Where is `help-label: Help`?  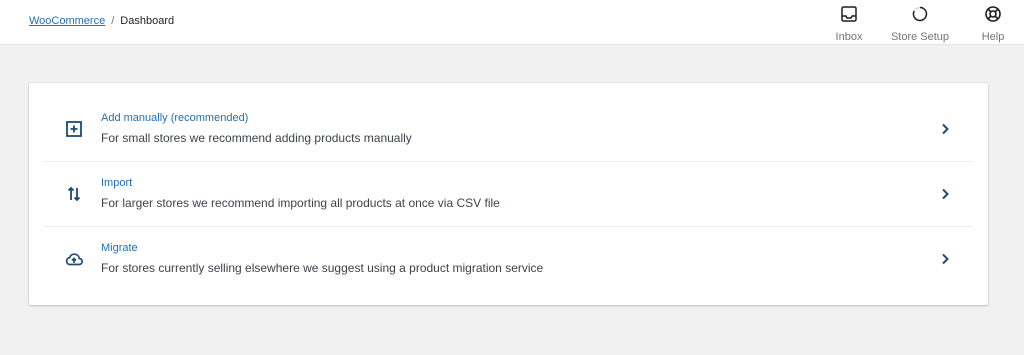 help-label: Help is located at coordinates (993, 37).